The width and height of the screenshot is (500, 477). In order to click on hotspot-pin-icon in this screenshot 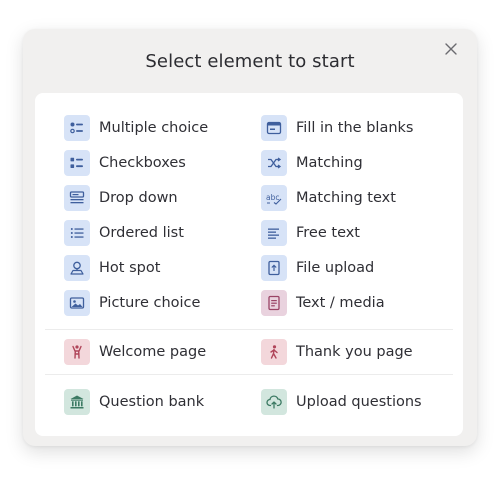, I will do `click(77, 268)`.